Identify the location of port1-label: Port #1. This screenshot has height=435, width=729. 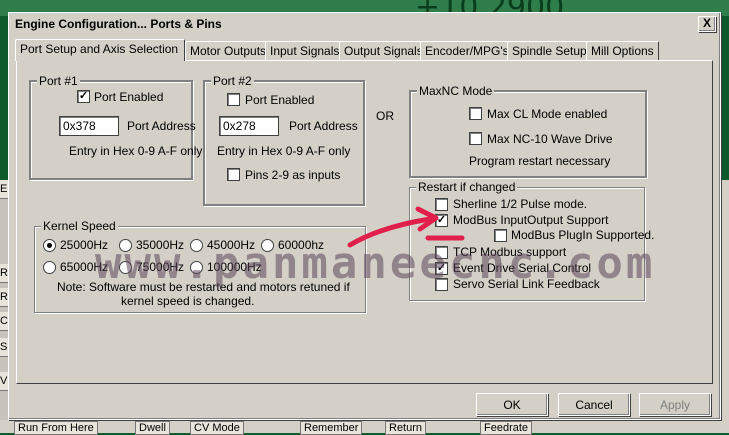
(58, 81).